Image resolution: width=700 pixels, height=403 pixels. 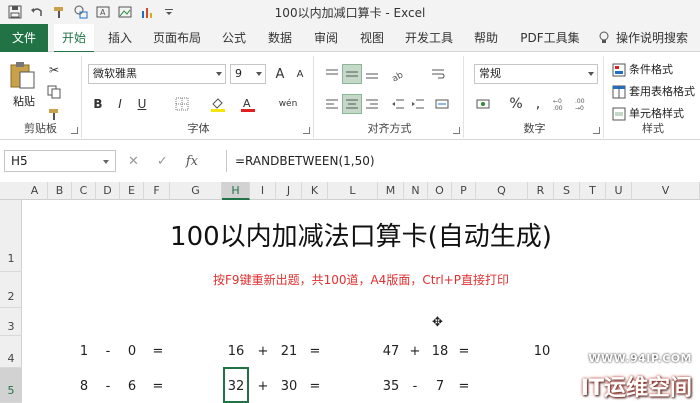 I want to click on cell: 35, so click(x=391, y=386).